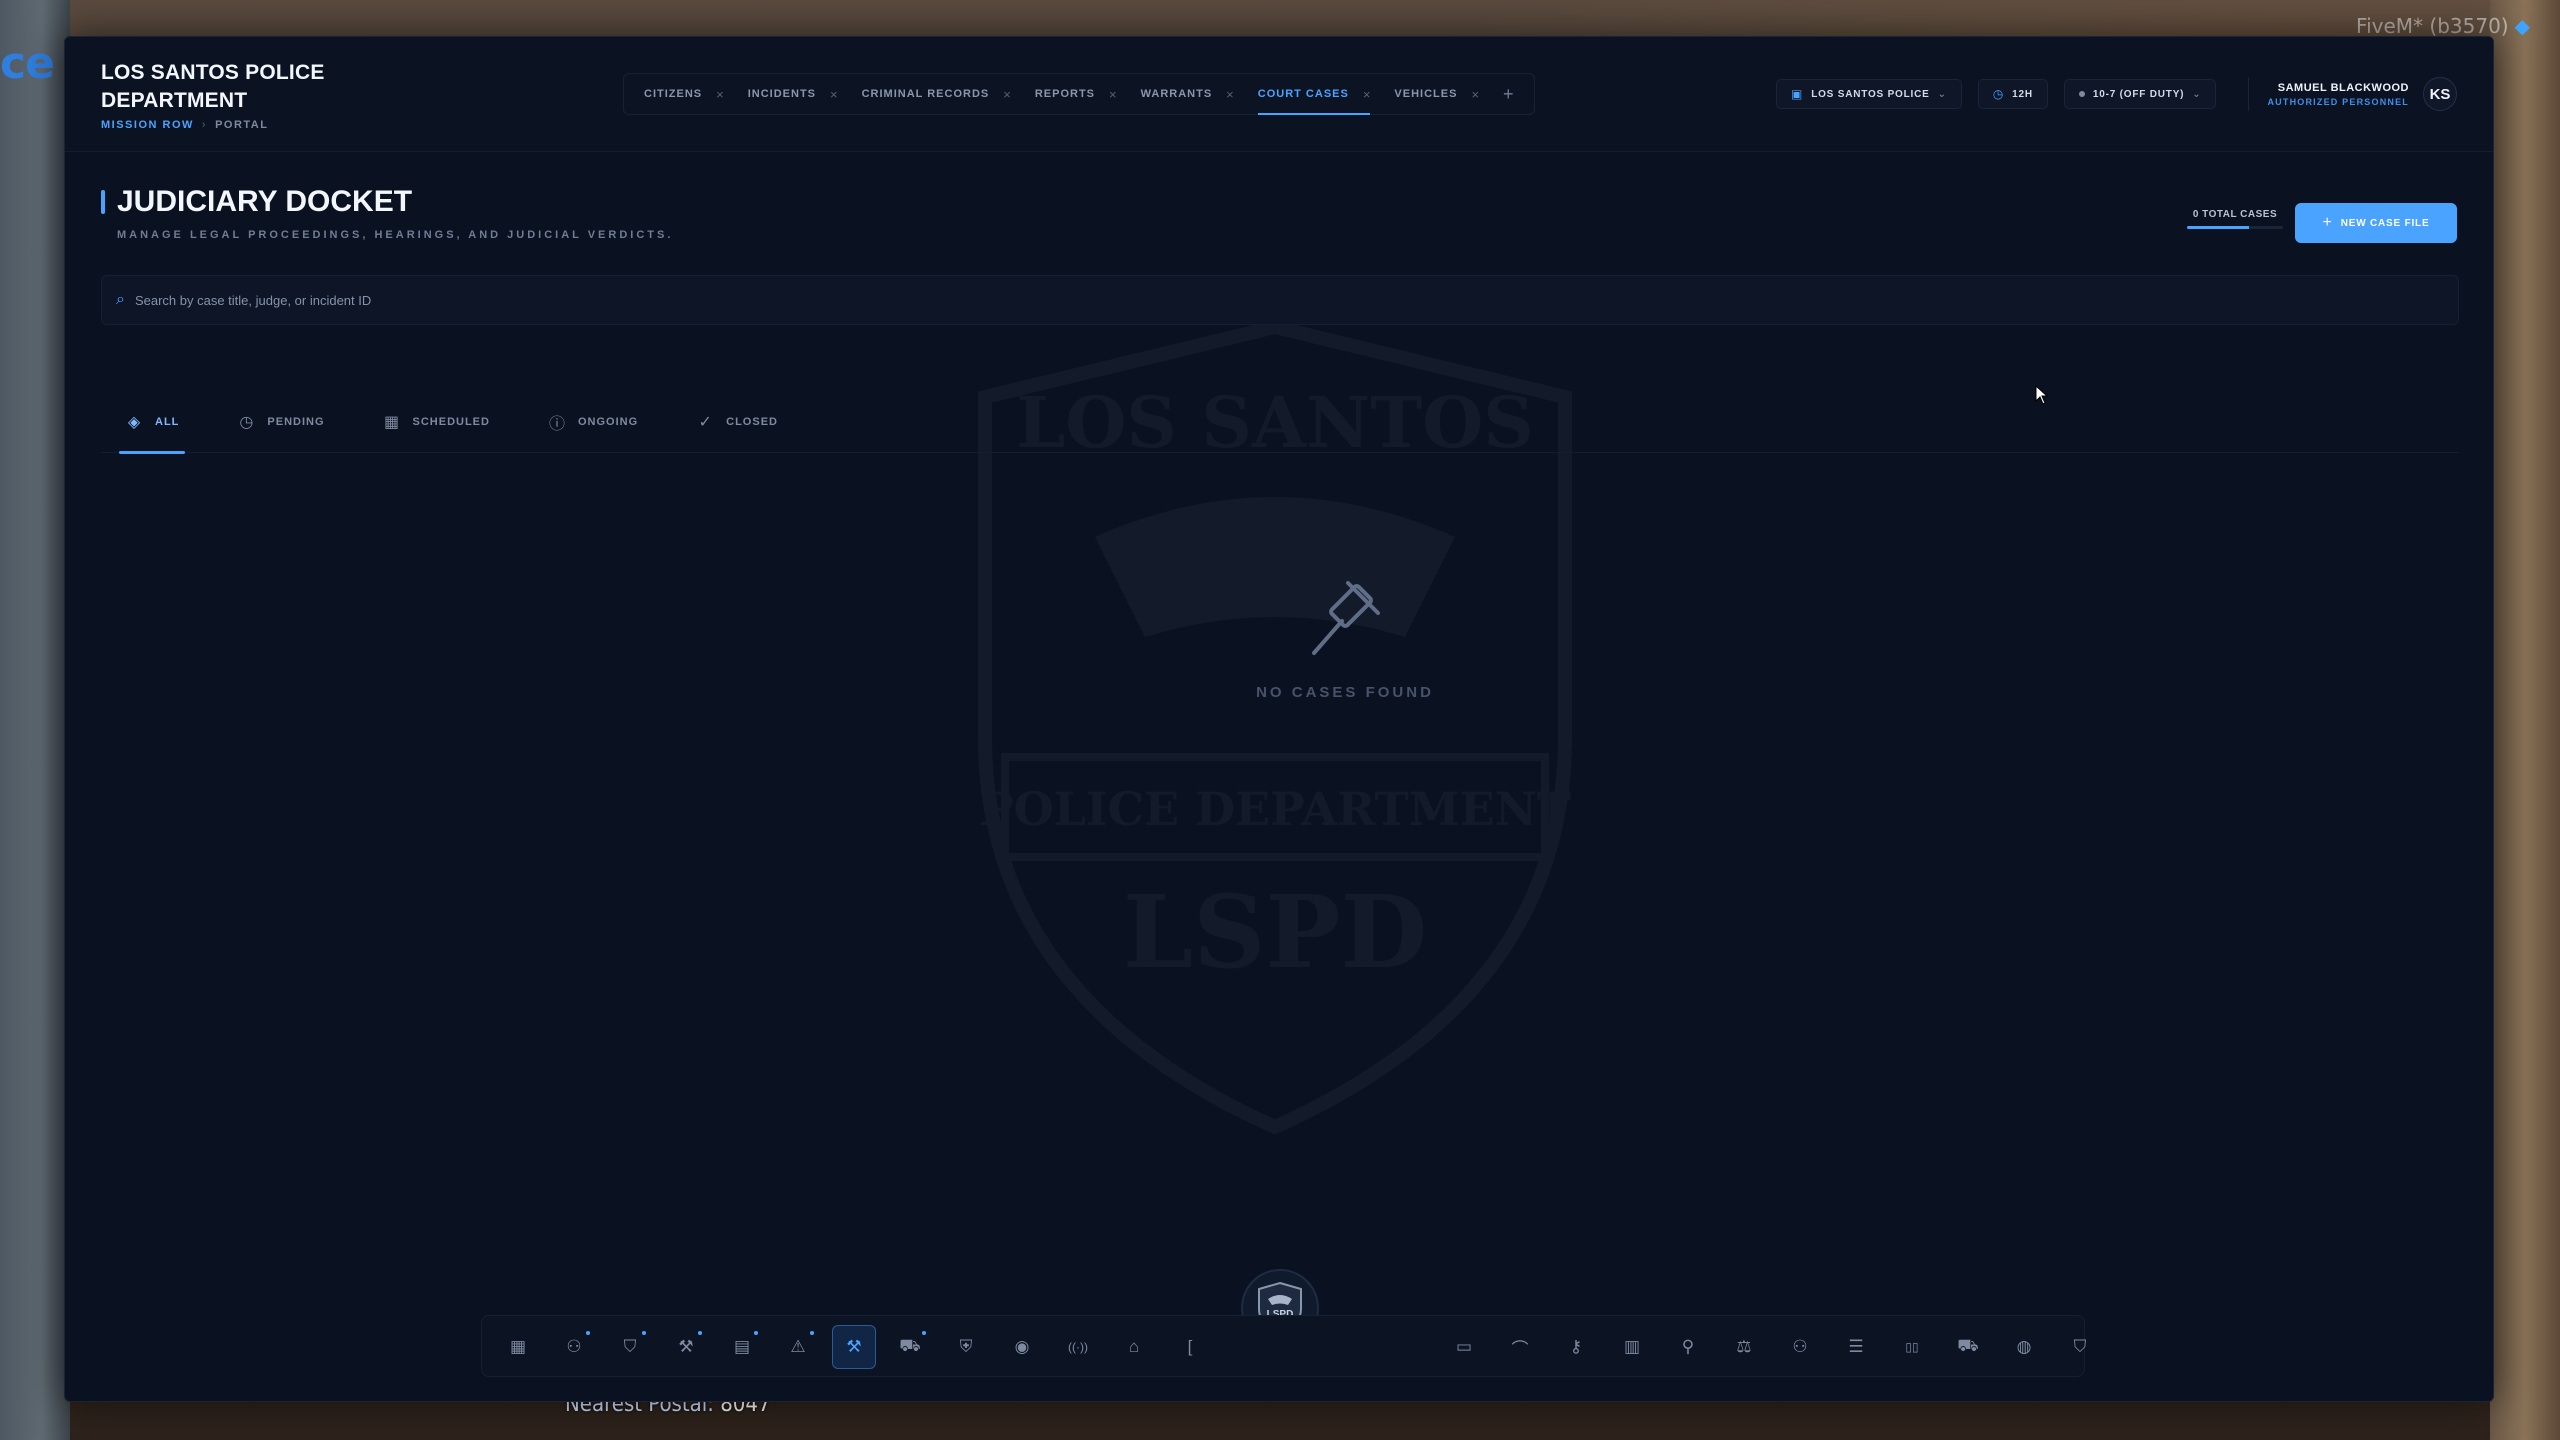  Describe the element at coordinates (167, 421) in the screenshot. I see `filter-label: ALL` at that location.